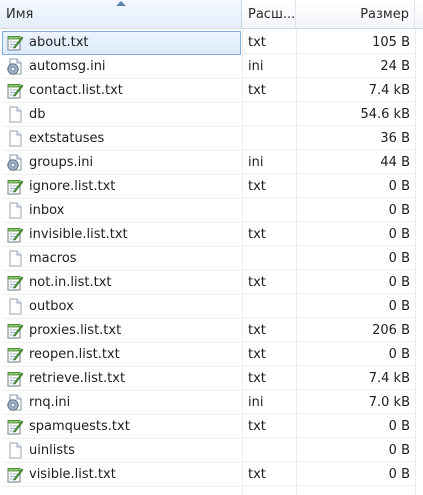  Describe the element at coordinates (356, 14) in the screenshot. I see `column-header-size: Размер` at that location.